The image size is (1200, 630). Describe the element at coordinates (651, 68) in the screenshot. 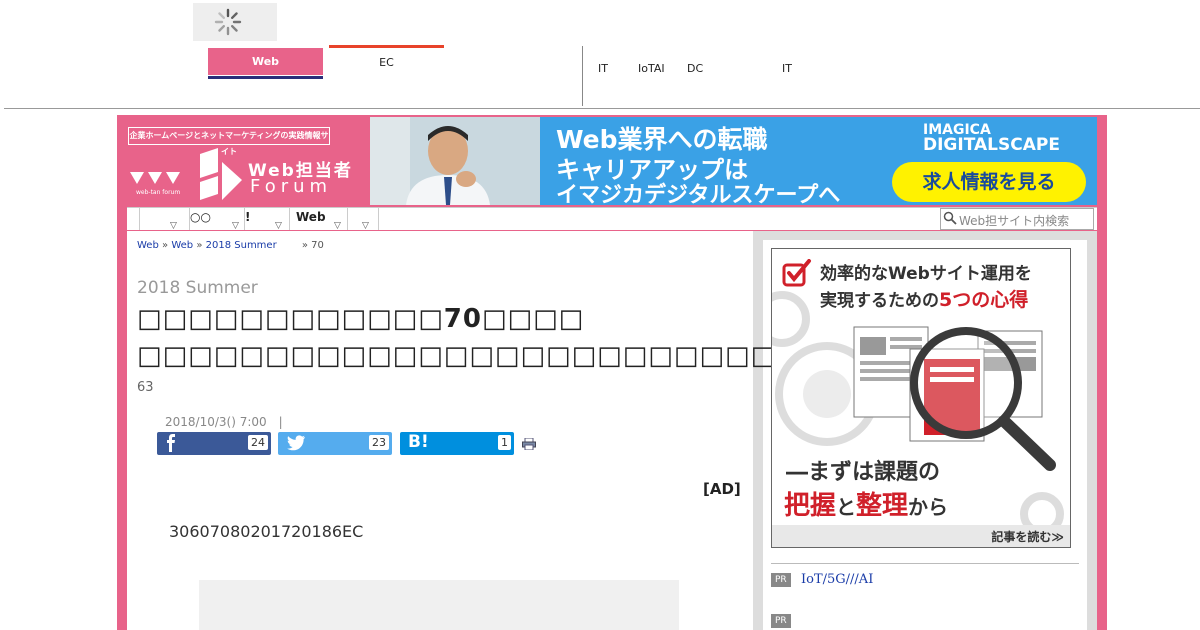

I see `header-nav-iotai: IoTAI` at that location.